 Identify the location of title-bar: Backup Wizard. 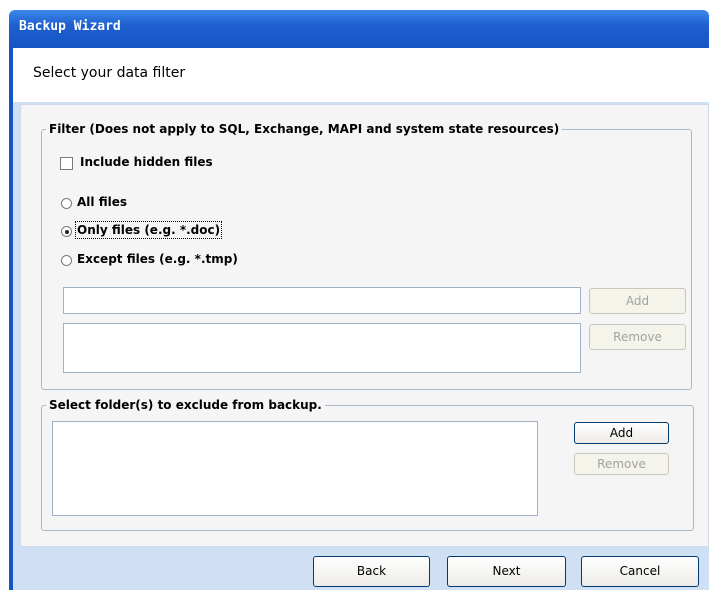
(359, 29).